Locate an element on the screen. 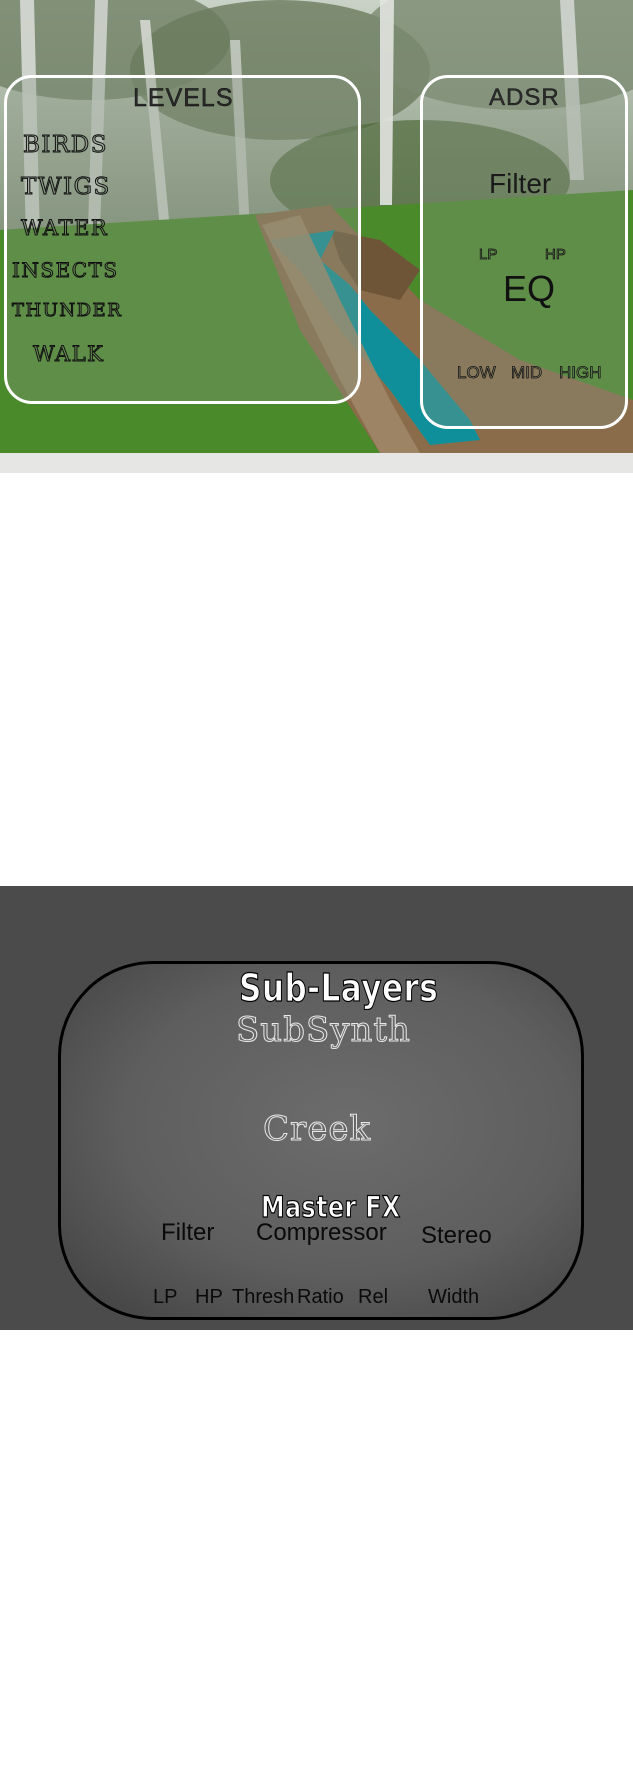 The image size is (633, 1776). eq-mid-label: MID is located at coordinates (527, 373).